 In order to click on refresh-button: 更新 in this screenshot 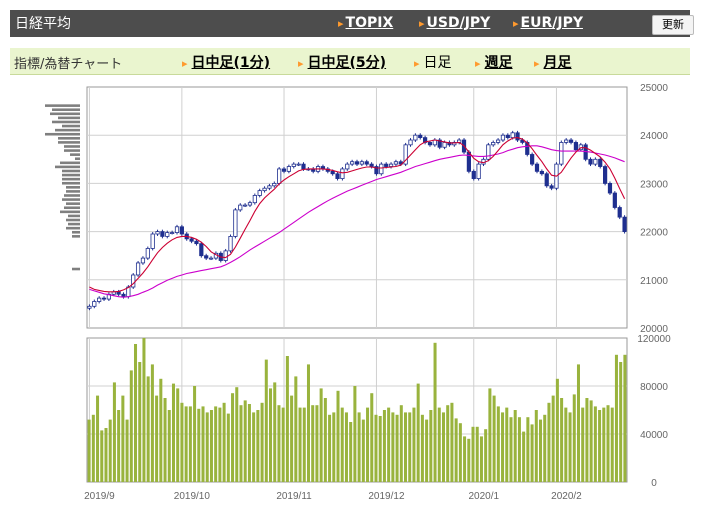, I will do `click(673, 25)`.